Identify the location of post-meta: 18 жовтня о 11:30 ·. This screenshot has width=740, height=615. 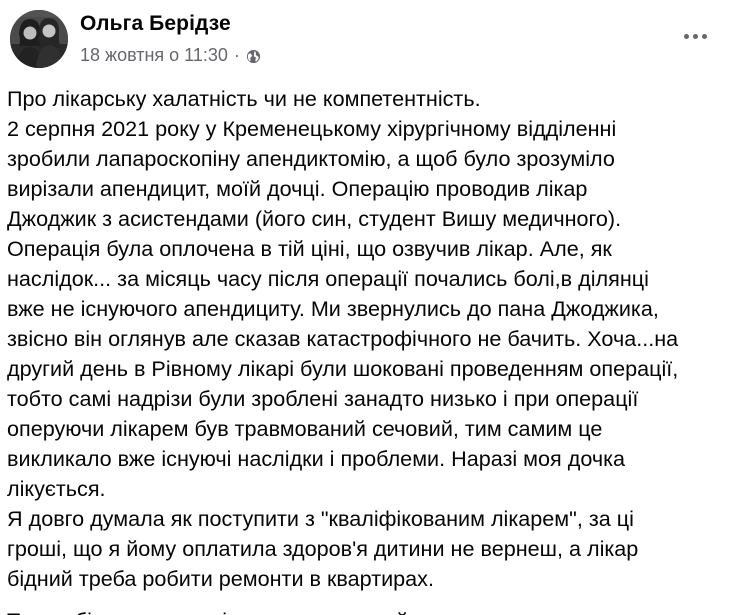
(170, 55).